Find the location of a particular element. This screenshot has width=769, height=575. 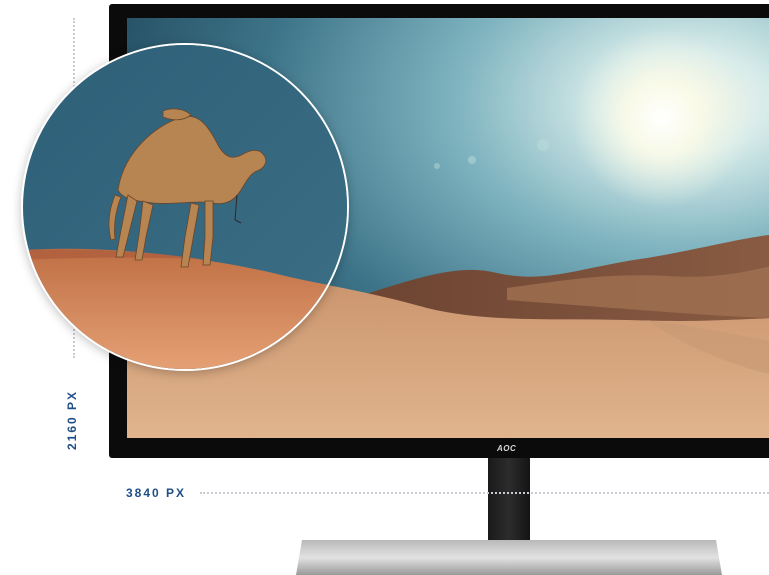

monitor-stand-base is located at coordinates (509, 557).